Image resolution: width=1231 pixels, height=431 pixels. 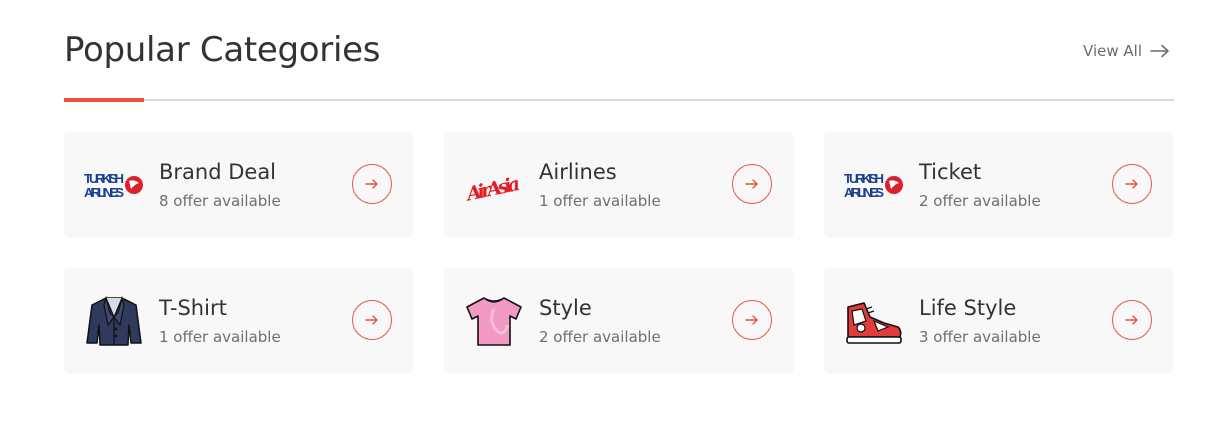 I want to click on category-name: Airlines, so click(x=578, y=172).